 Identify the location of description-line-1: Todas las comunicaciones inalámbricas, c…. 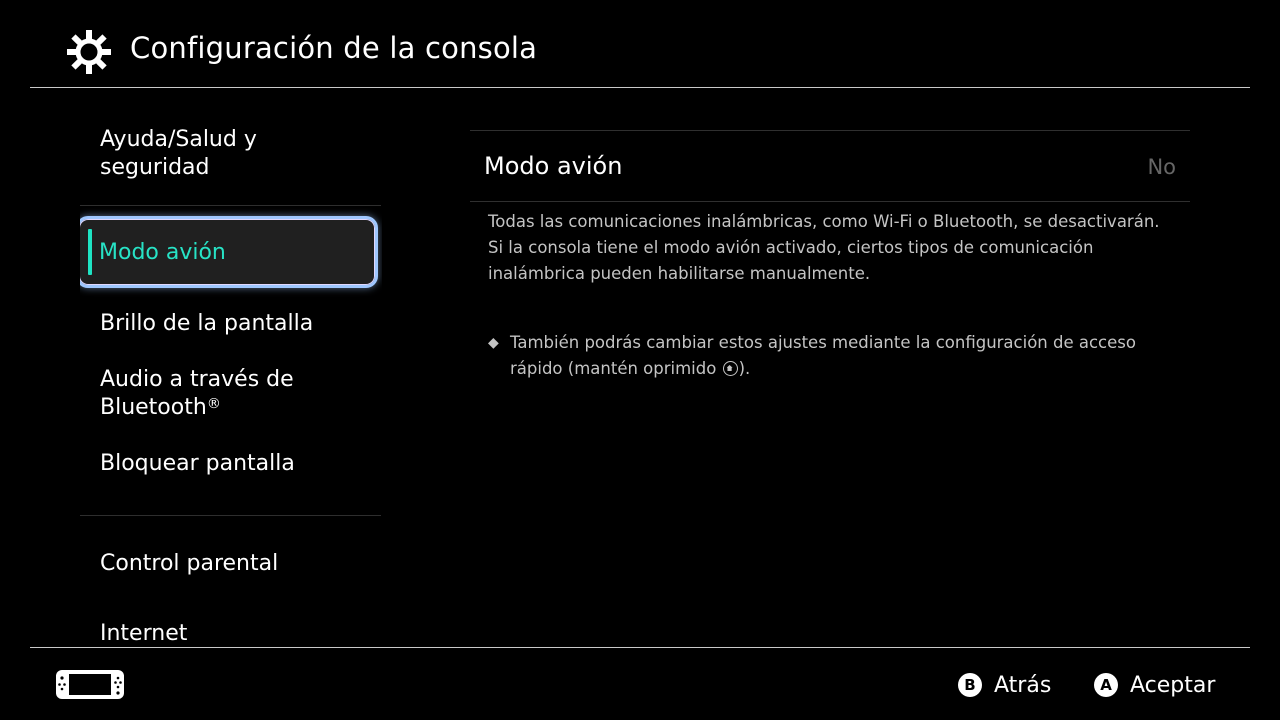
(824, 221).